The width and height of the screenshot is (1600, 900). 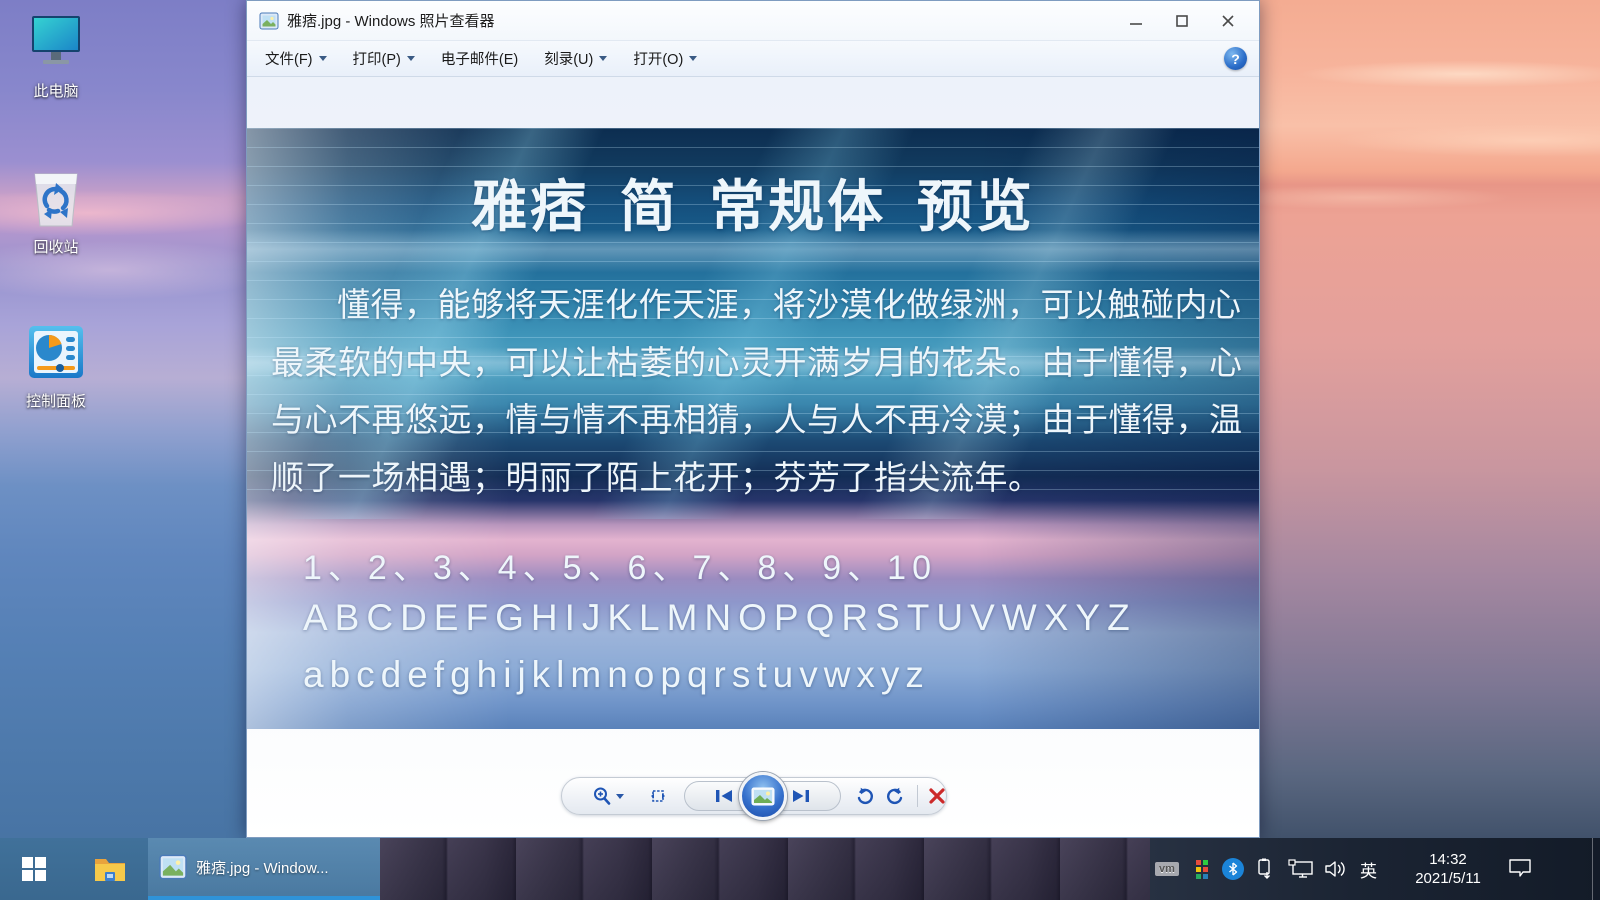 What do you see at coordinates (56, 91) in the screenshot?
I see `desktop-icon-label: 此电脑` at bounding box center [56, 91].